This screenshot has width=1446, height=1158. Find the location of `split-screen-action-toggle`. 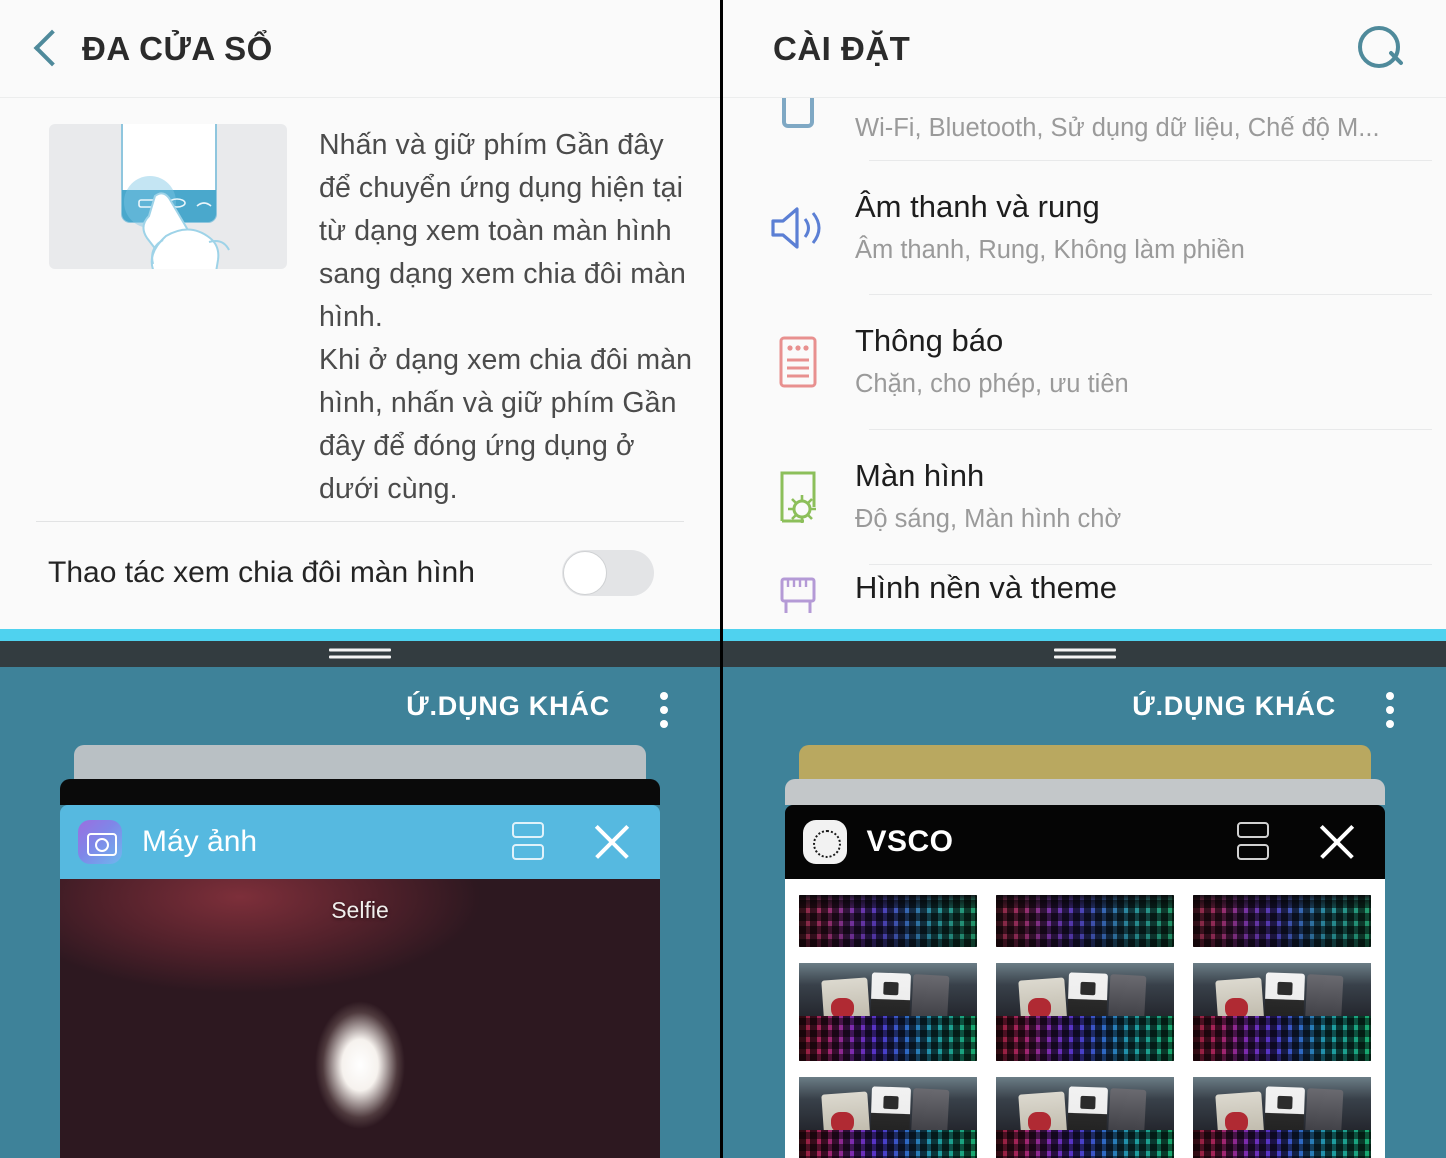

split-screen-action-toggle is located at coordinates (608, 573).